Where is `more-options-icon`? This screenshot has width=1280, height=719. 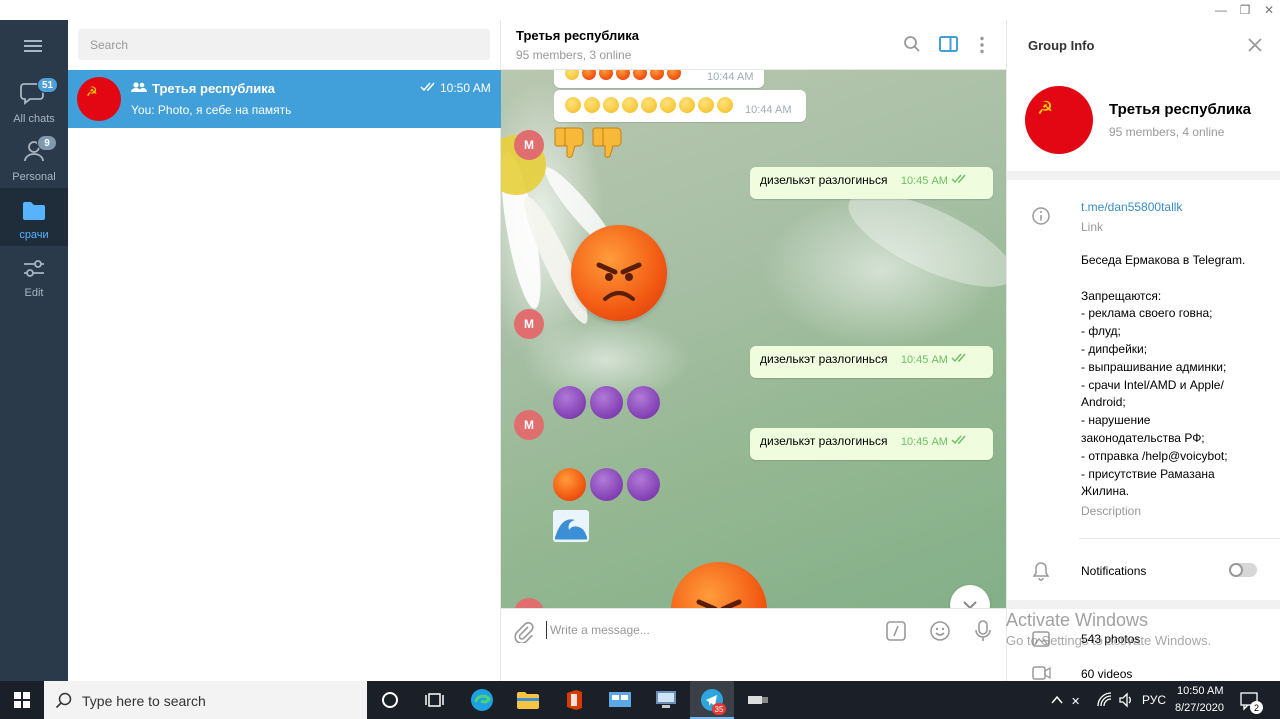
more-options-icon is located at coordinates (982, 46).